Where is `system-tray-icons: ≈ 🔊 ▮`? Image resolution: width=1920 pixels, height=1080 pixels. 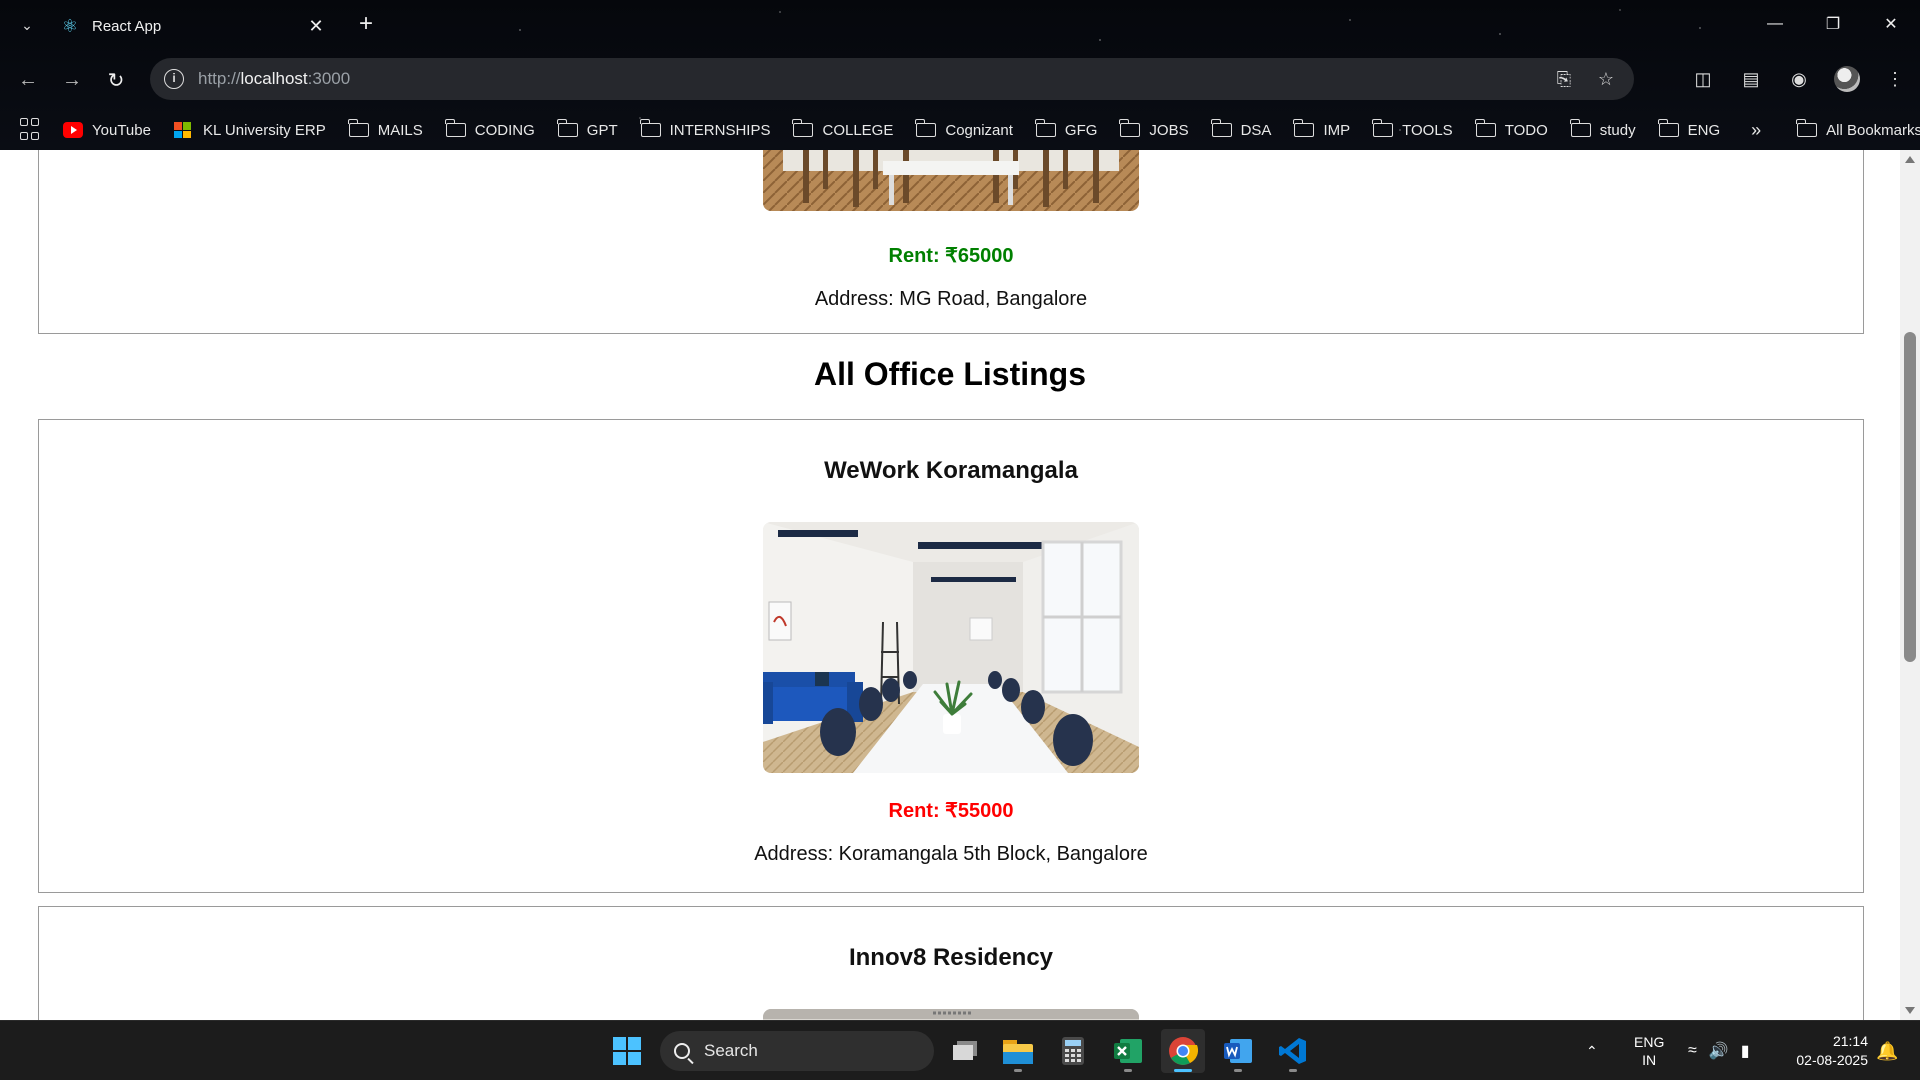 system-tray-icons: ≈ 🔊 ▮ is located at coordinates (1719, 1050).